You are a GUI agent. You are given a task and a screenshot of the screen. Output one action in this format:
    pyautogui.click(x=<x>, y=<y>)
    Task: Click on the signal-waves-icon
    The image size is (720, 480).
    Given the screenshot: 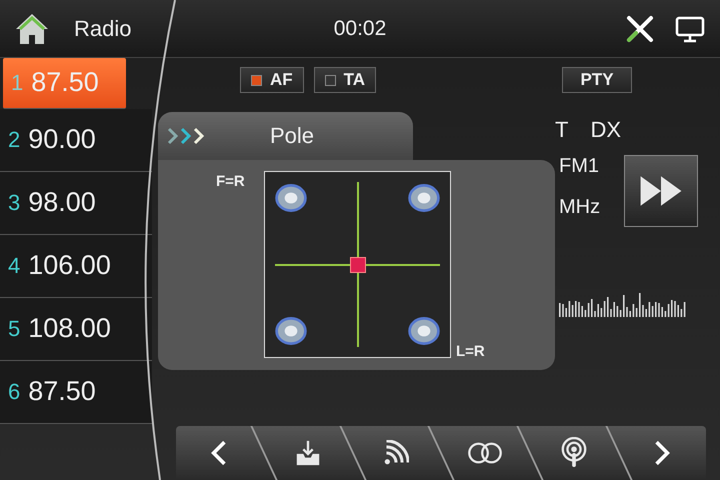 What is the action you would take?
    pyautogui.click(x=397, y=453)
    